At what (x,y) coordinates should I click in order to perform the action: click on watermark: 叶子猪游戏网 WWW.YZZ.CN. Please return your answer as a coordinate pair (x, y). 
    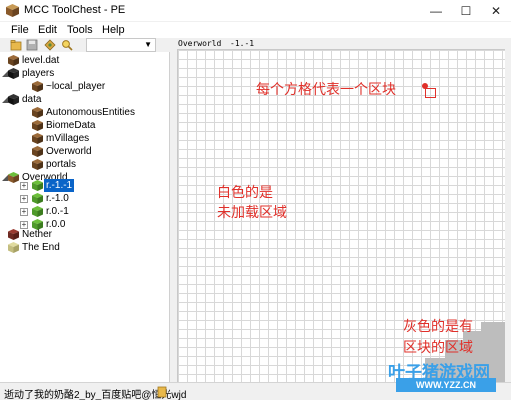
    Looking at the image, I should click on (448, 378).